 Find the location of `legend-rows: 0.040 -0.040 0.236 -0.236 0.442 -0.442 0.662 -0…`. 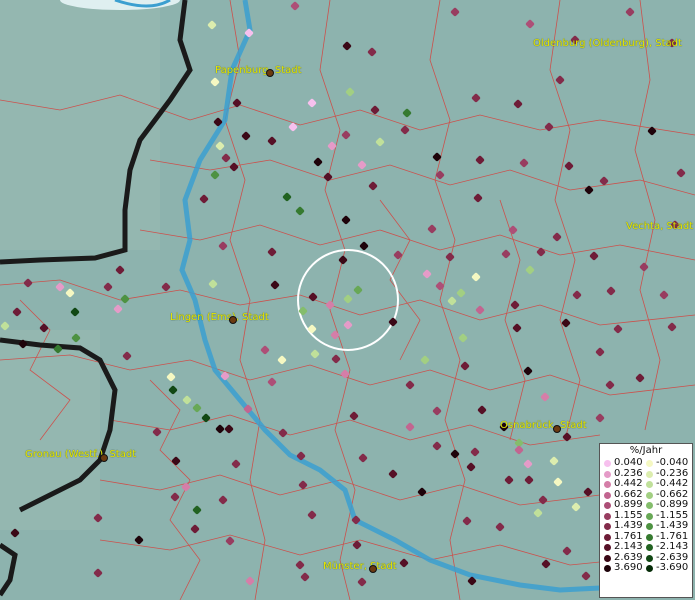

legend-rows: 0.040 -0.040 0.236 -0.236 0.442 -0.442 0.662 -0… is located at coordinates (646, 515).